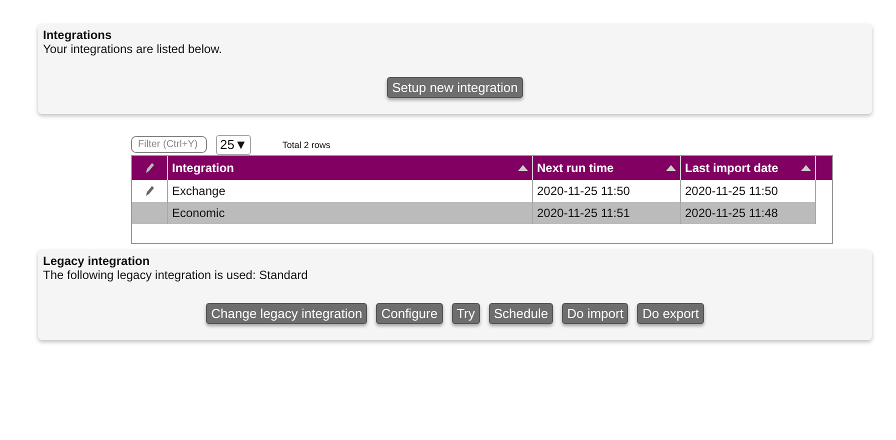  I want to click on setup-button: Setup new integration, so click(455, 87).